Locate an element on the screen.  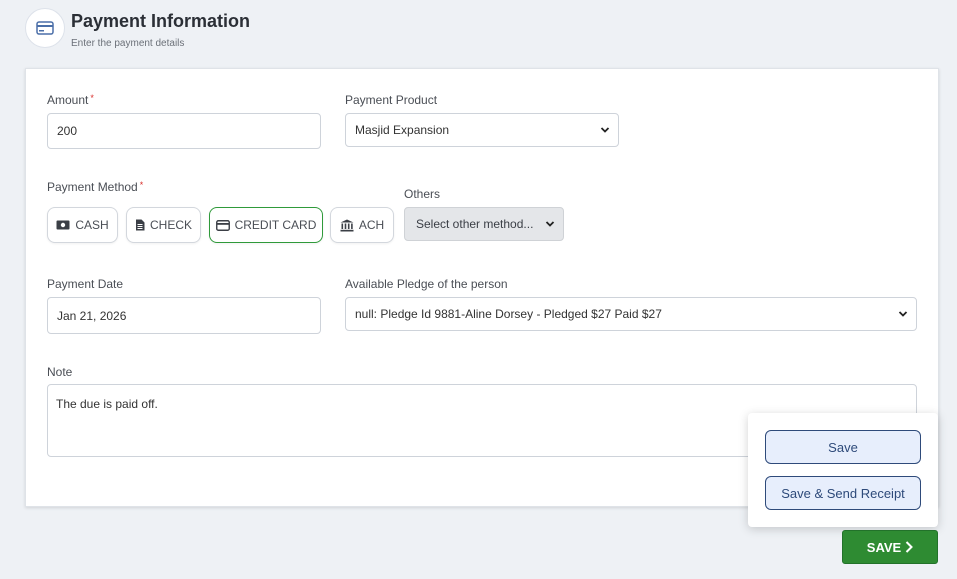
method-cash-button: CASH is located at coordinates (82, 225).